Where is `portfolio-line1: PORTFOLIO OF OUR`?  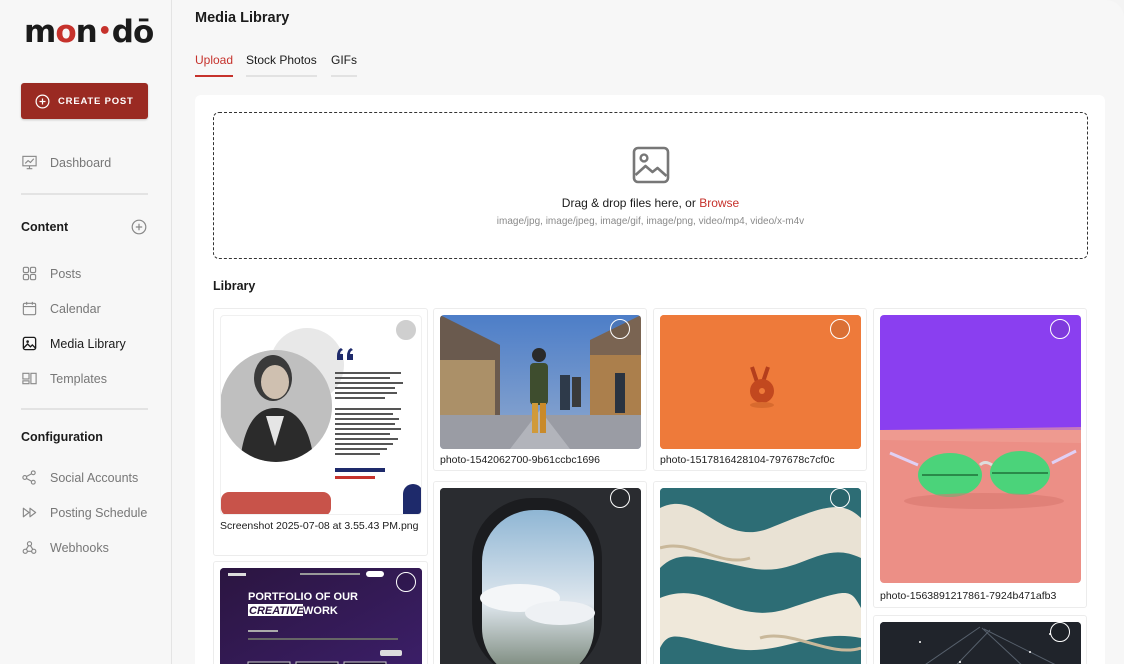 portfolio-line1: PORTFOLIO OF OUR is located at coordinates (303, 597).